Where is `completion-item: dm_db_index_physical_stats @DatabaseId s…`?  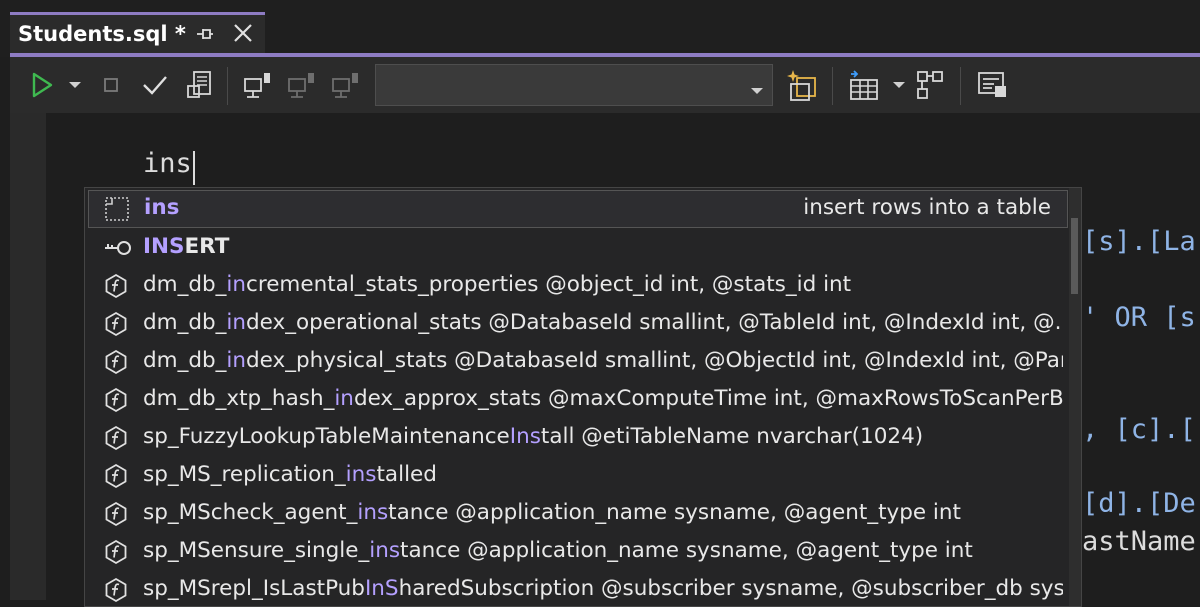
completion-item: dm_db_index_physical_stats @DatabaseId s… is located at coordinates (577, 361).